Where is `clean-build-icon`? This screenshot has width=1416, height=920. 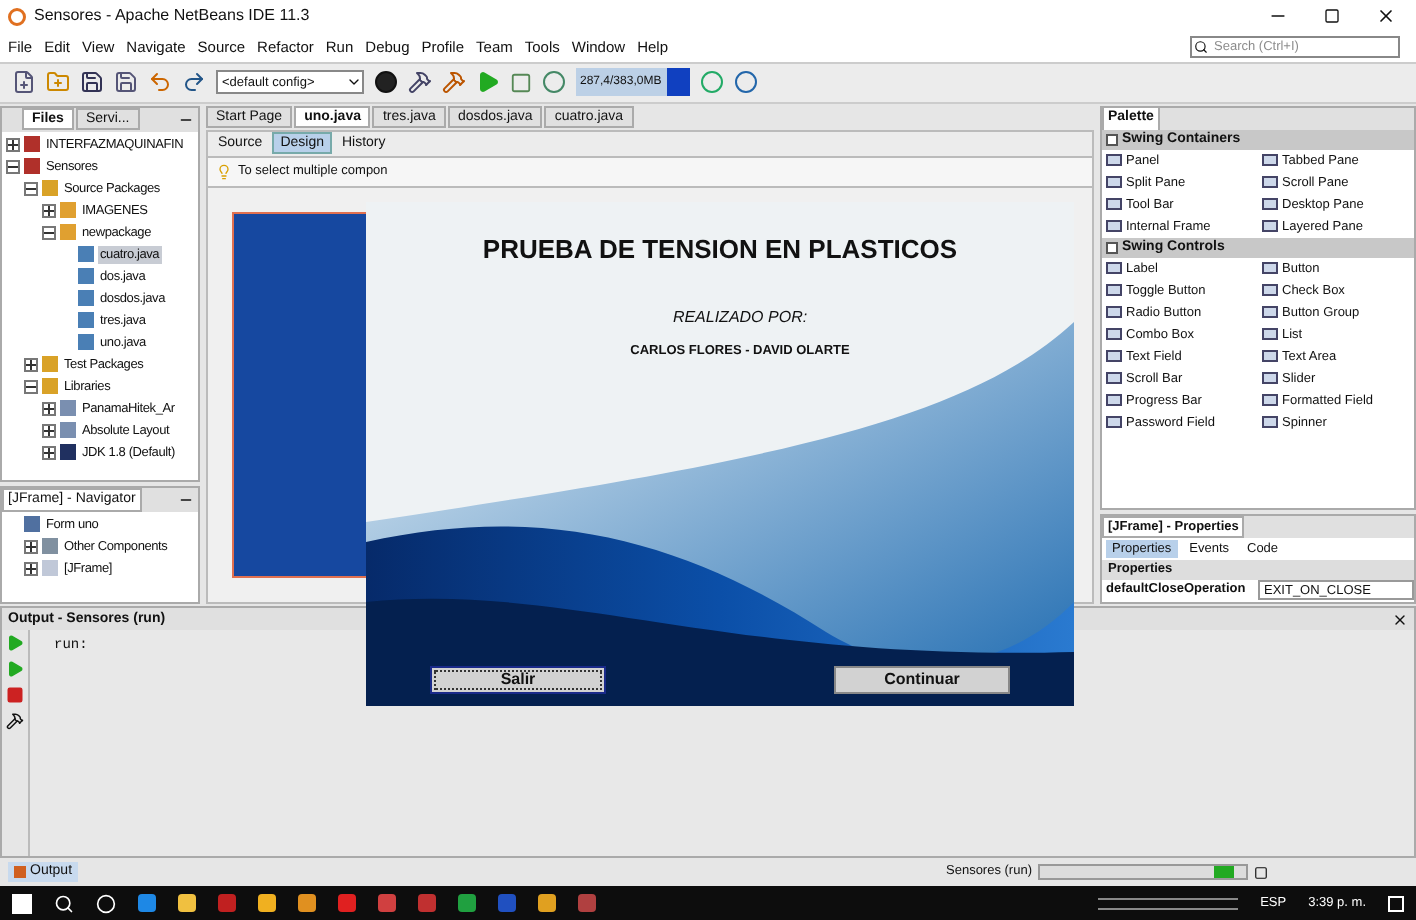
clean-build-icon is located at coordinates (454, 82).